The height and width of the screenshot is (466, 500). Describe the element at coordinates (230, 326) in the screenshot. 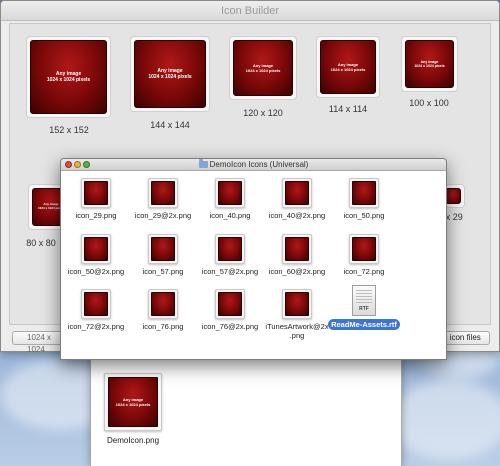

I see `file-name: icon_76@2x.png` at that location.